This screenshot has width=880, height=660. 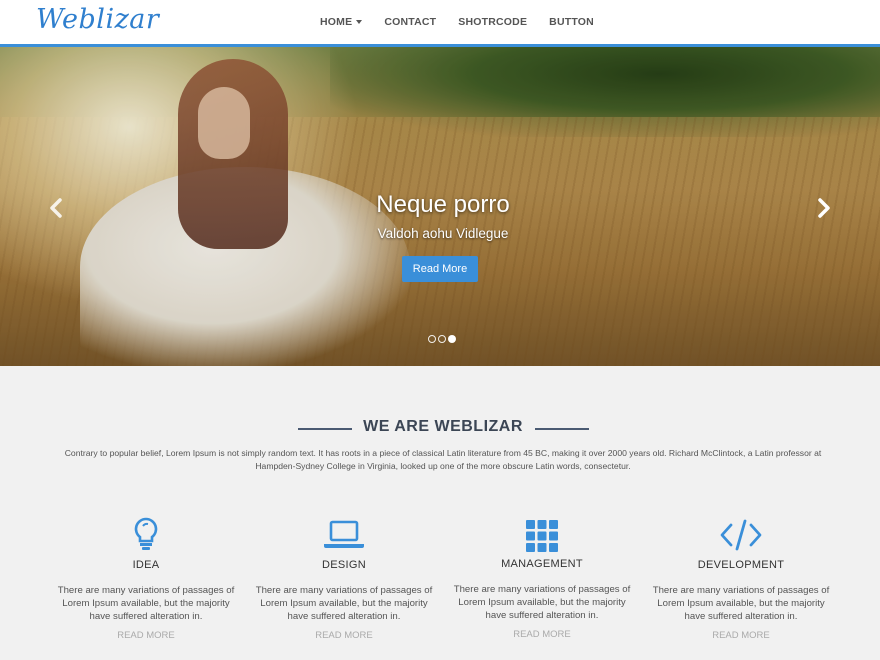 I want to click on main-nav: HOME CONTACT SHOTRCODE BUTTON, so click(x=457, y=22).